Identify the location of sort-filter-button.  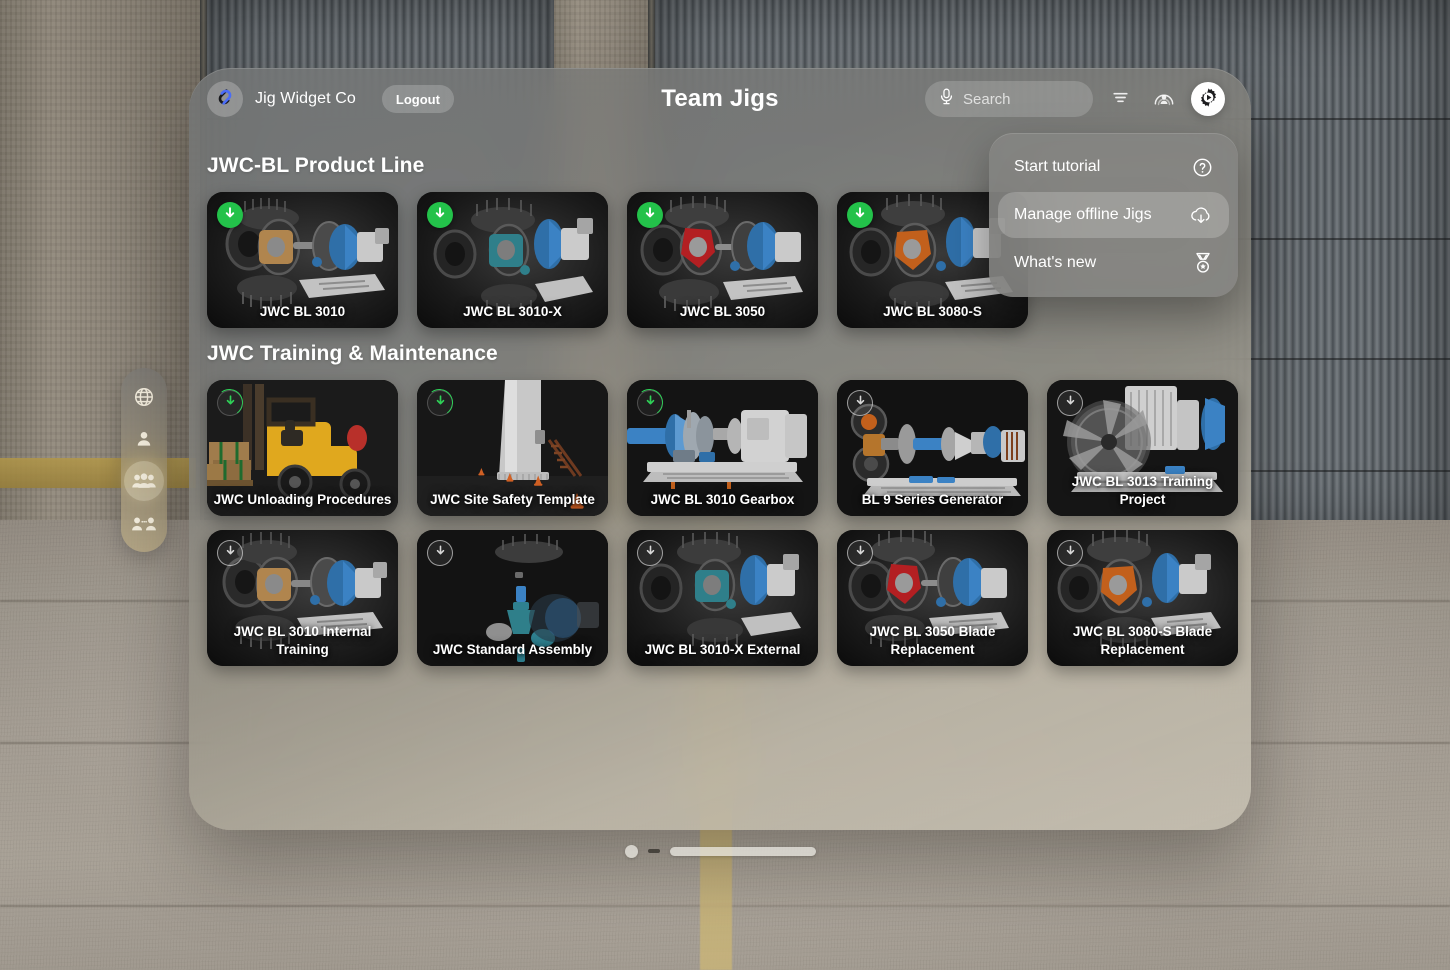
(1120, 99).